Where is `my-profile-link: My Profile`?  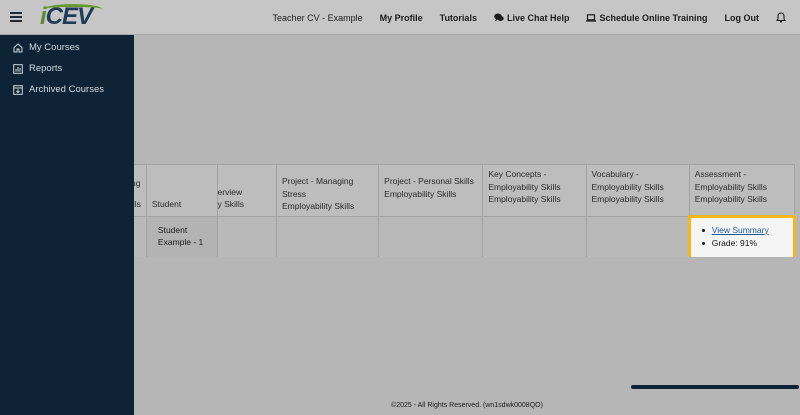
my-profile-link: My Profile is located at coordinates (401, 18).